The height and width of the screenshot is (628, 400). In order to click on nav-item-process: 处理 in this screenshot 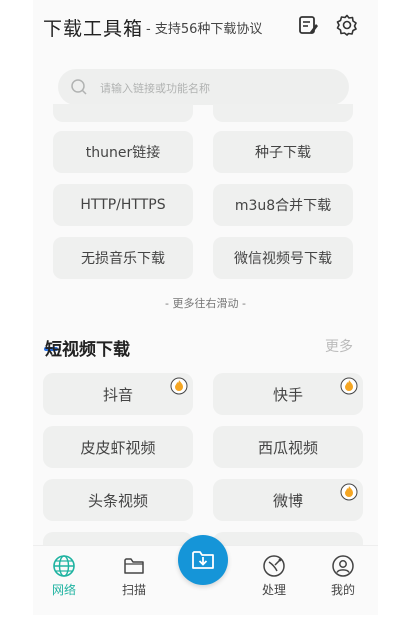, I will do `click(274, 576)`.